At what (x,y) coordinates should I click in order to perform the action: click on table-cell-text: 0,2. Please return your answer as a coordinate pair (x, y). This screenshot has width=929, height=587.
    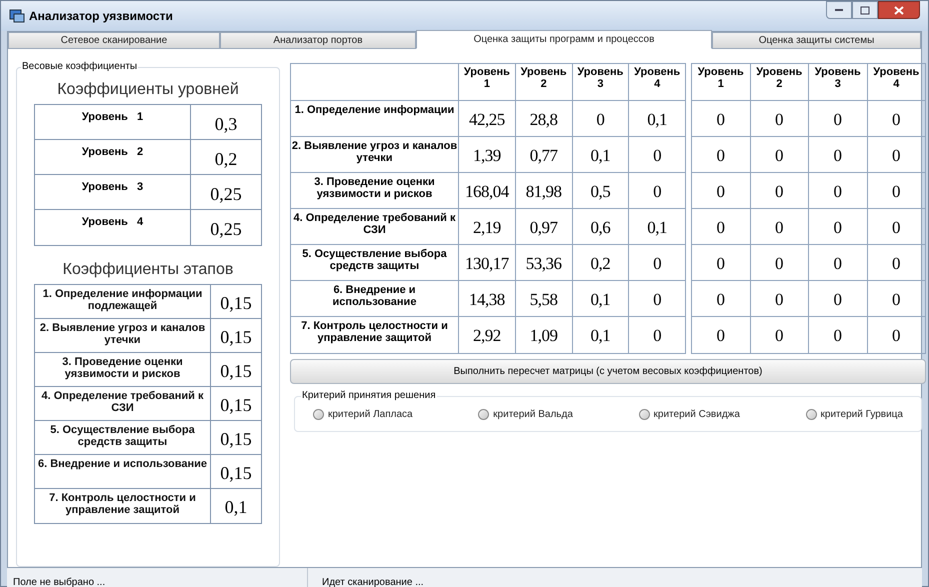
    Looking at the image, I should click on (226, 159).